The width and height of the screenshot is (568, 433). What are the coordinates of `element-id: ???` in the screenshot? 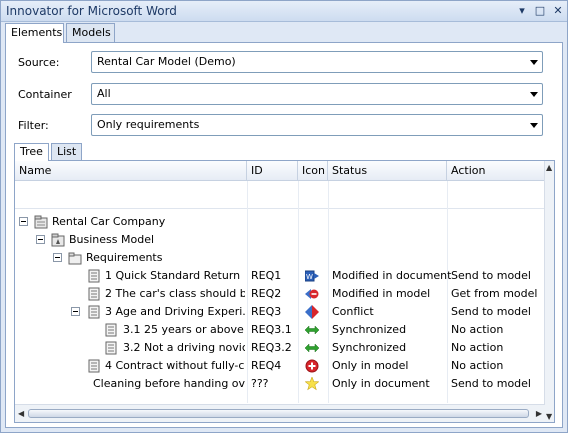 It's located at (260, 383).